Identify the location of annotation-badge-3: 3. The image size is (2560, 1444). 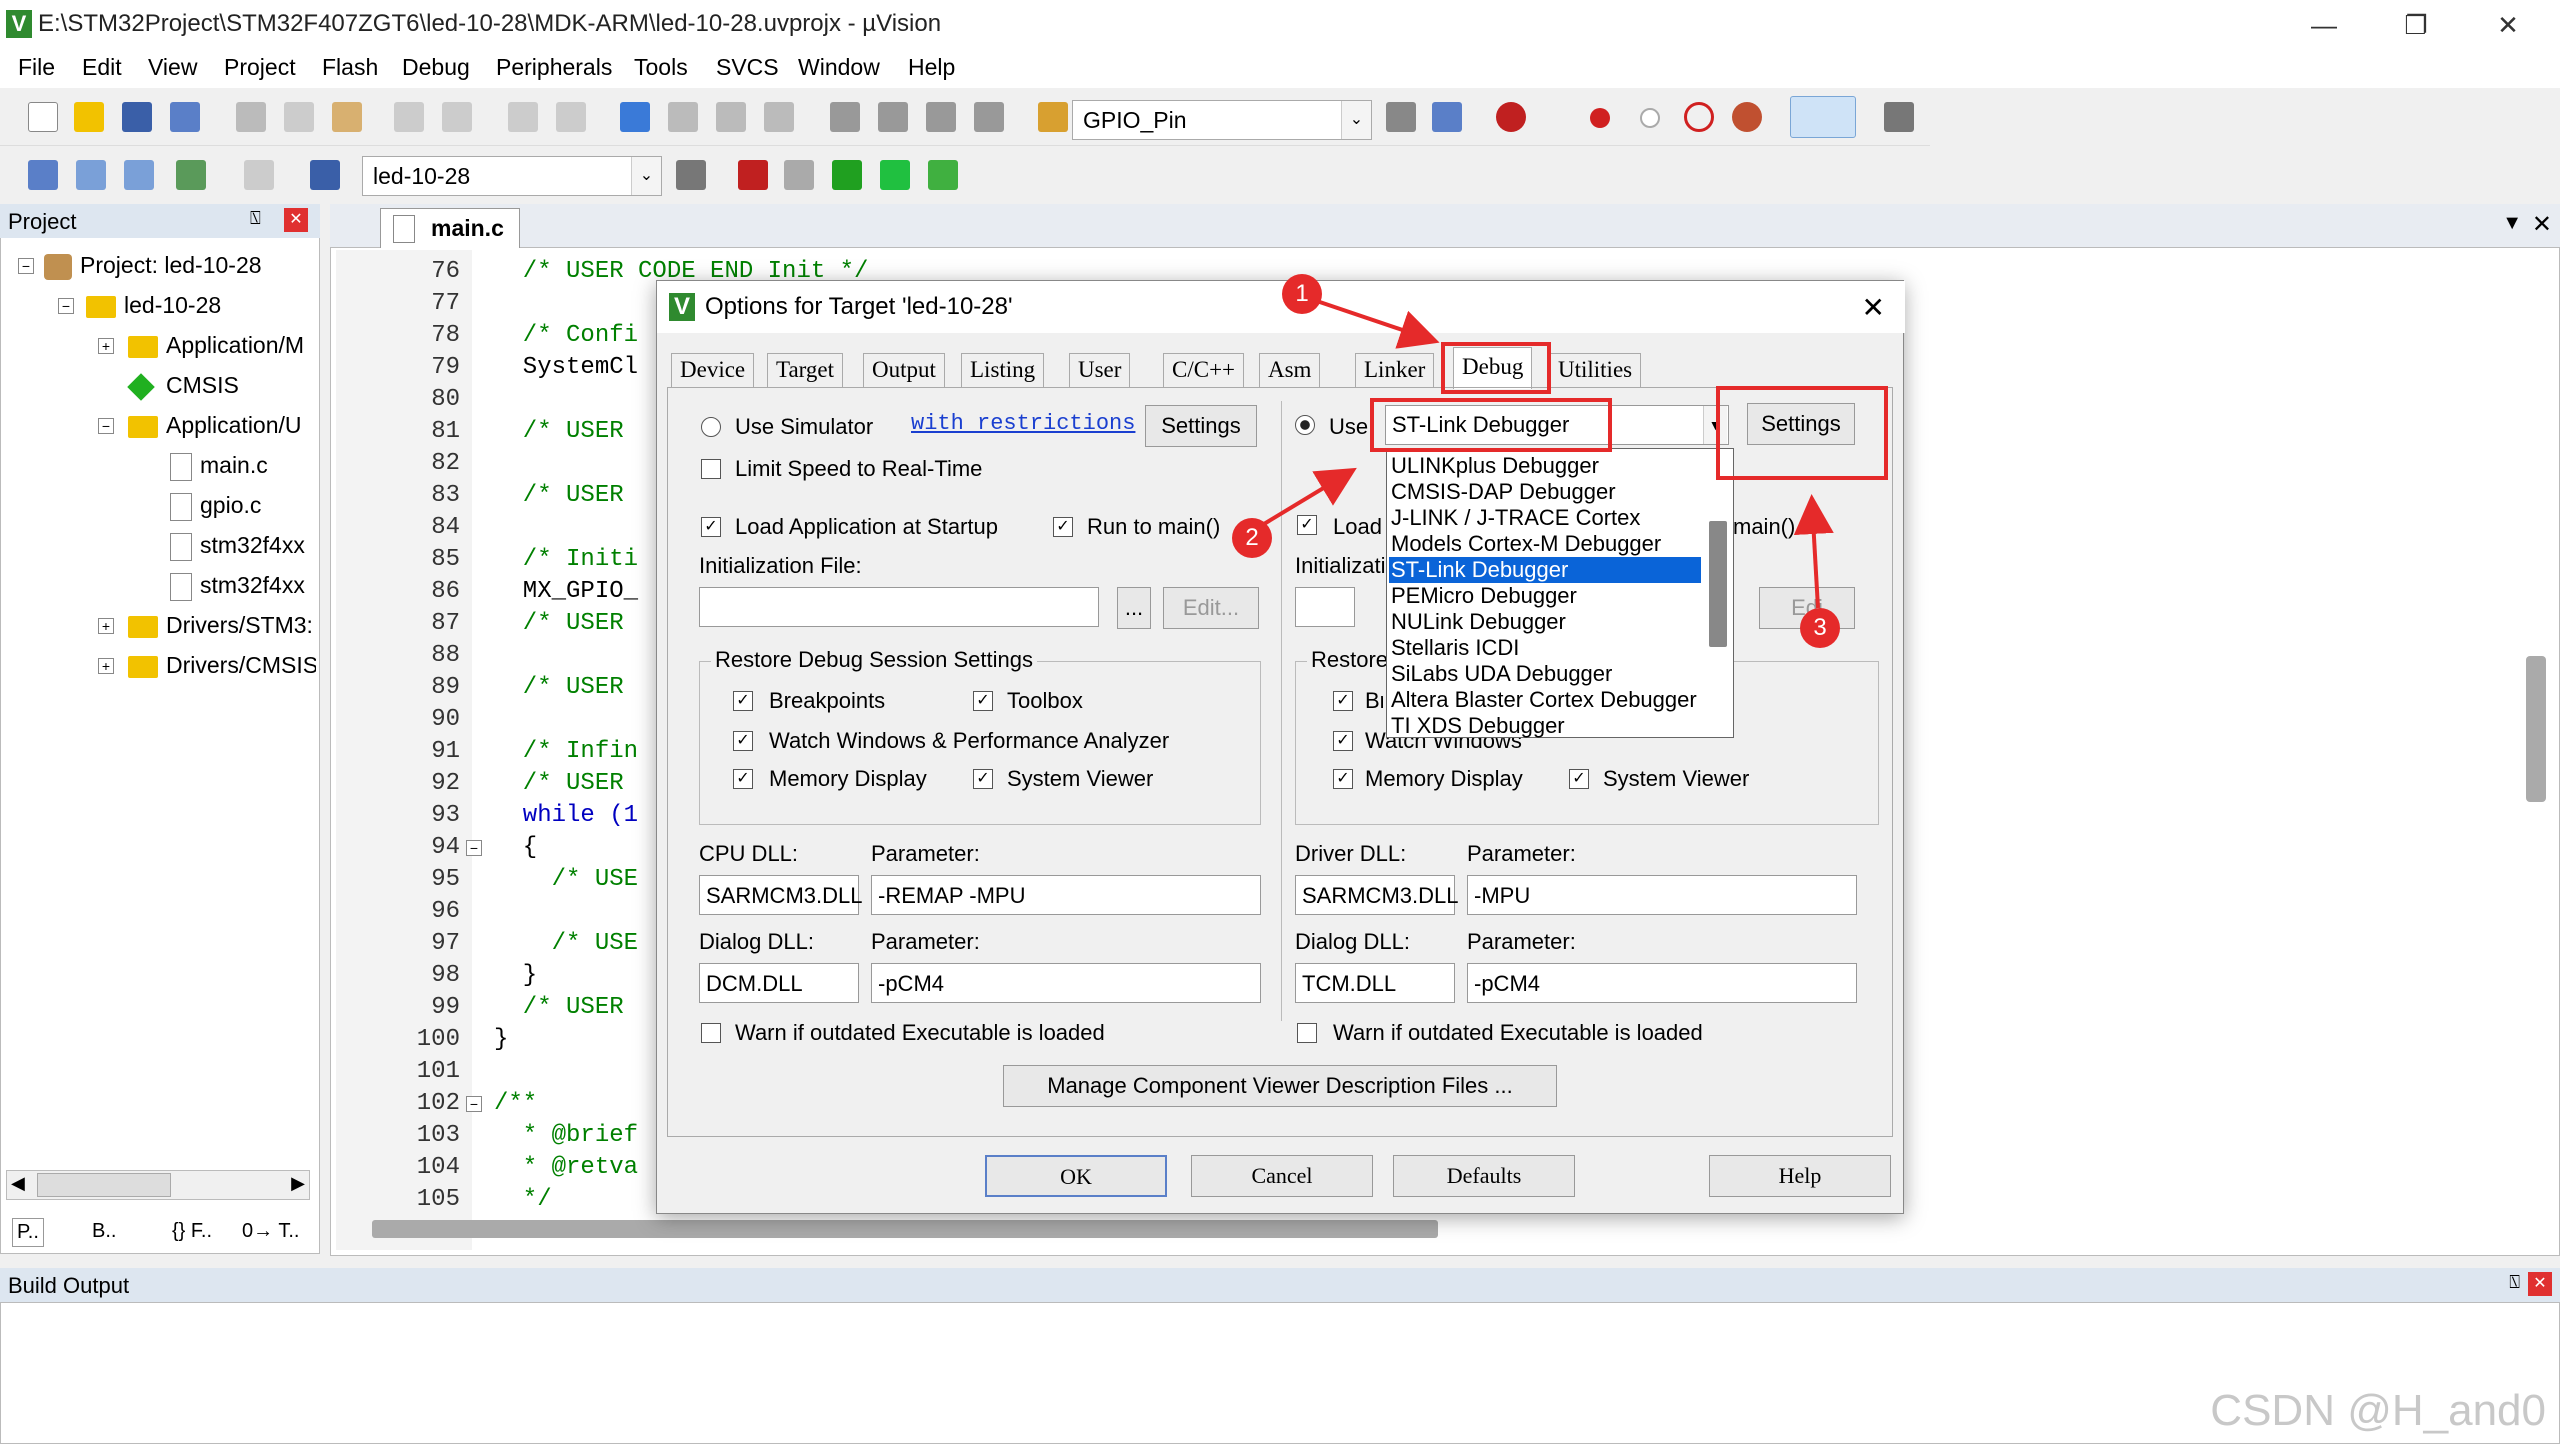
(1820, 628).